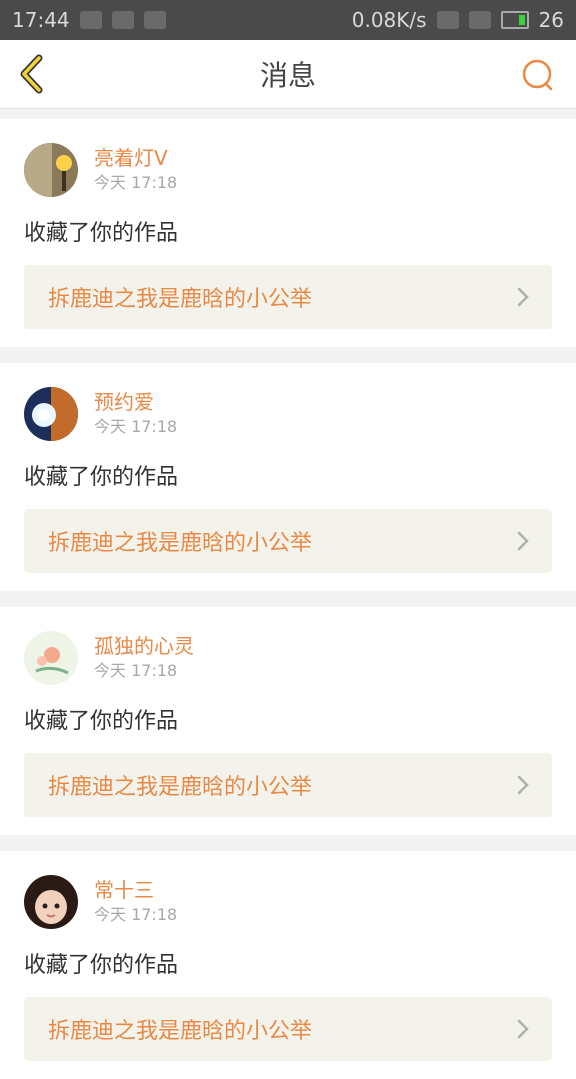  Describe the element at coordinates (90, 20) in the screenshot. I see `notification-icon` at that location.